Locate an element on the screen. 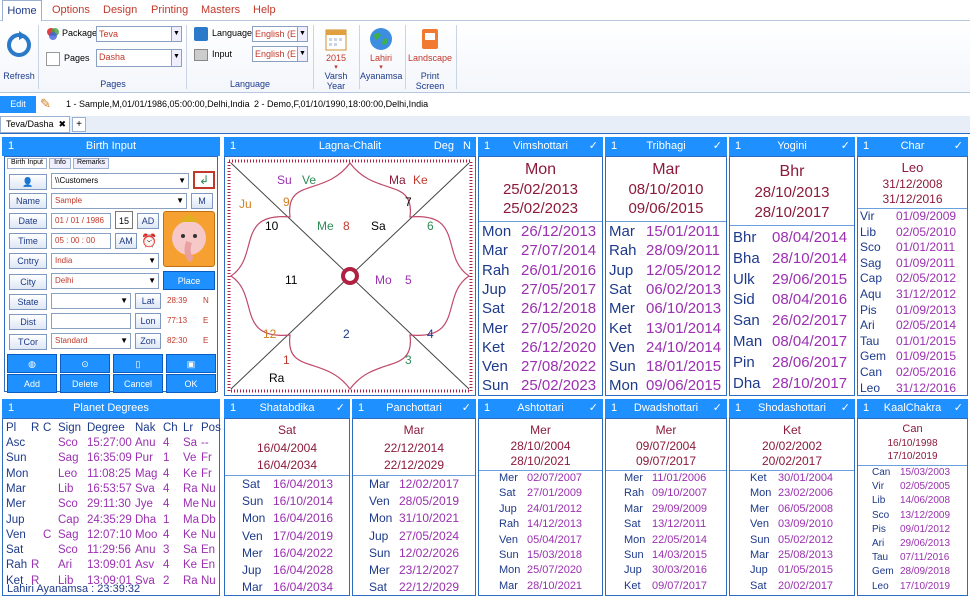 Image resolution: width=970 pixels, height=600 pixels. dasha-row: Aqu 31/12/2012 is located at coordinates (912, 295).